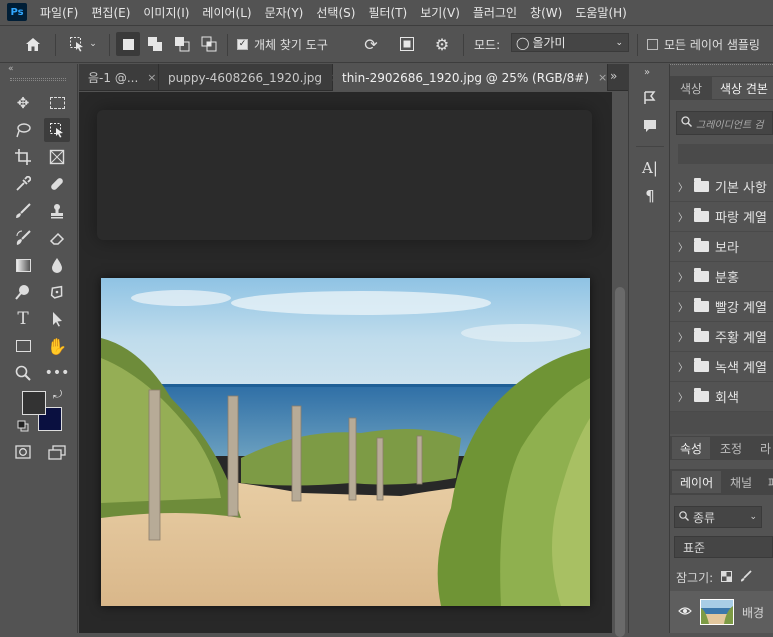 The image size is (773, 637). I want to click on dodge-tool-icon, so click(23, 292).